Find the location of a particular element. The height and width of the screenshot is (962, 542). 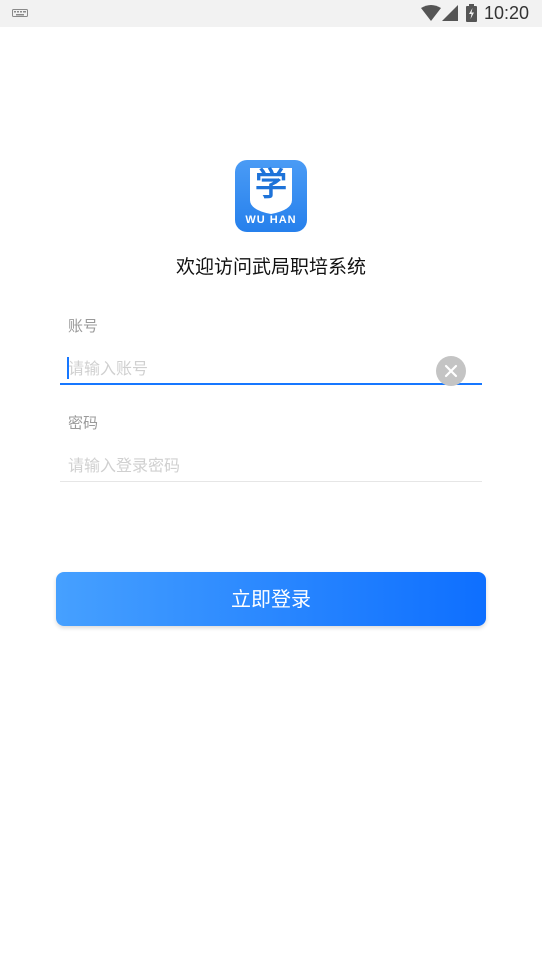

text-cursor is located at coordinates (68, 368).